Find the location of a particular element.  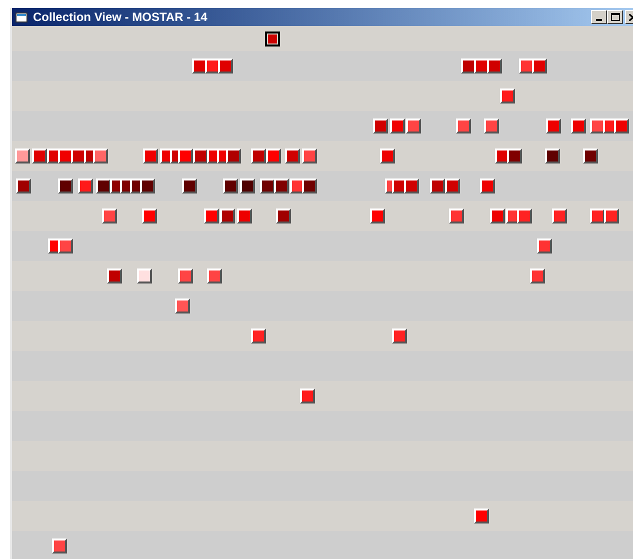

maximize-icon is located at coordinates (615, 17).